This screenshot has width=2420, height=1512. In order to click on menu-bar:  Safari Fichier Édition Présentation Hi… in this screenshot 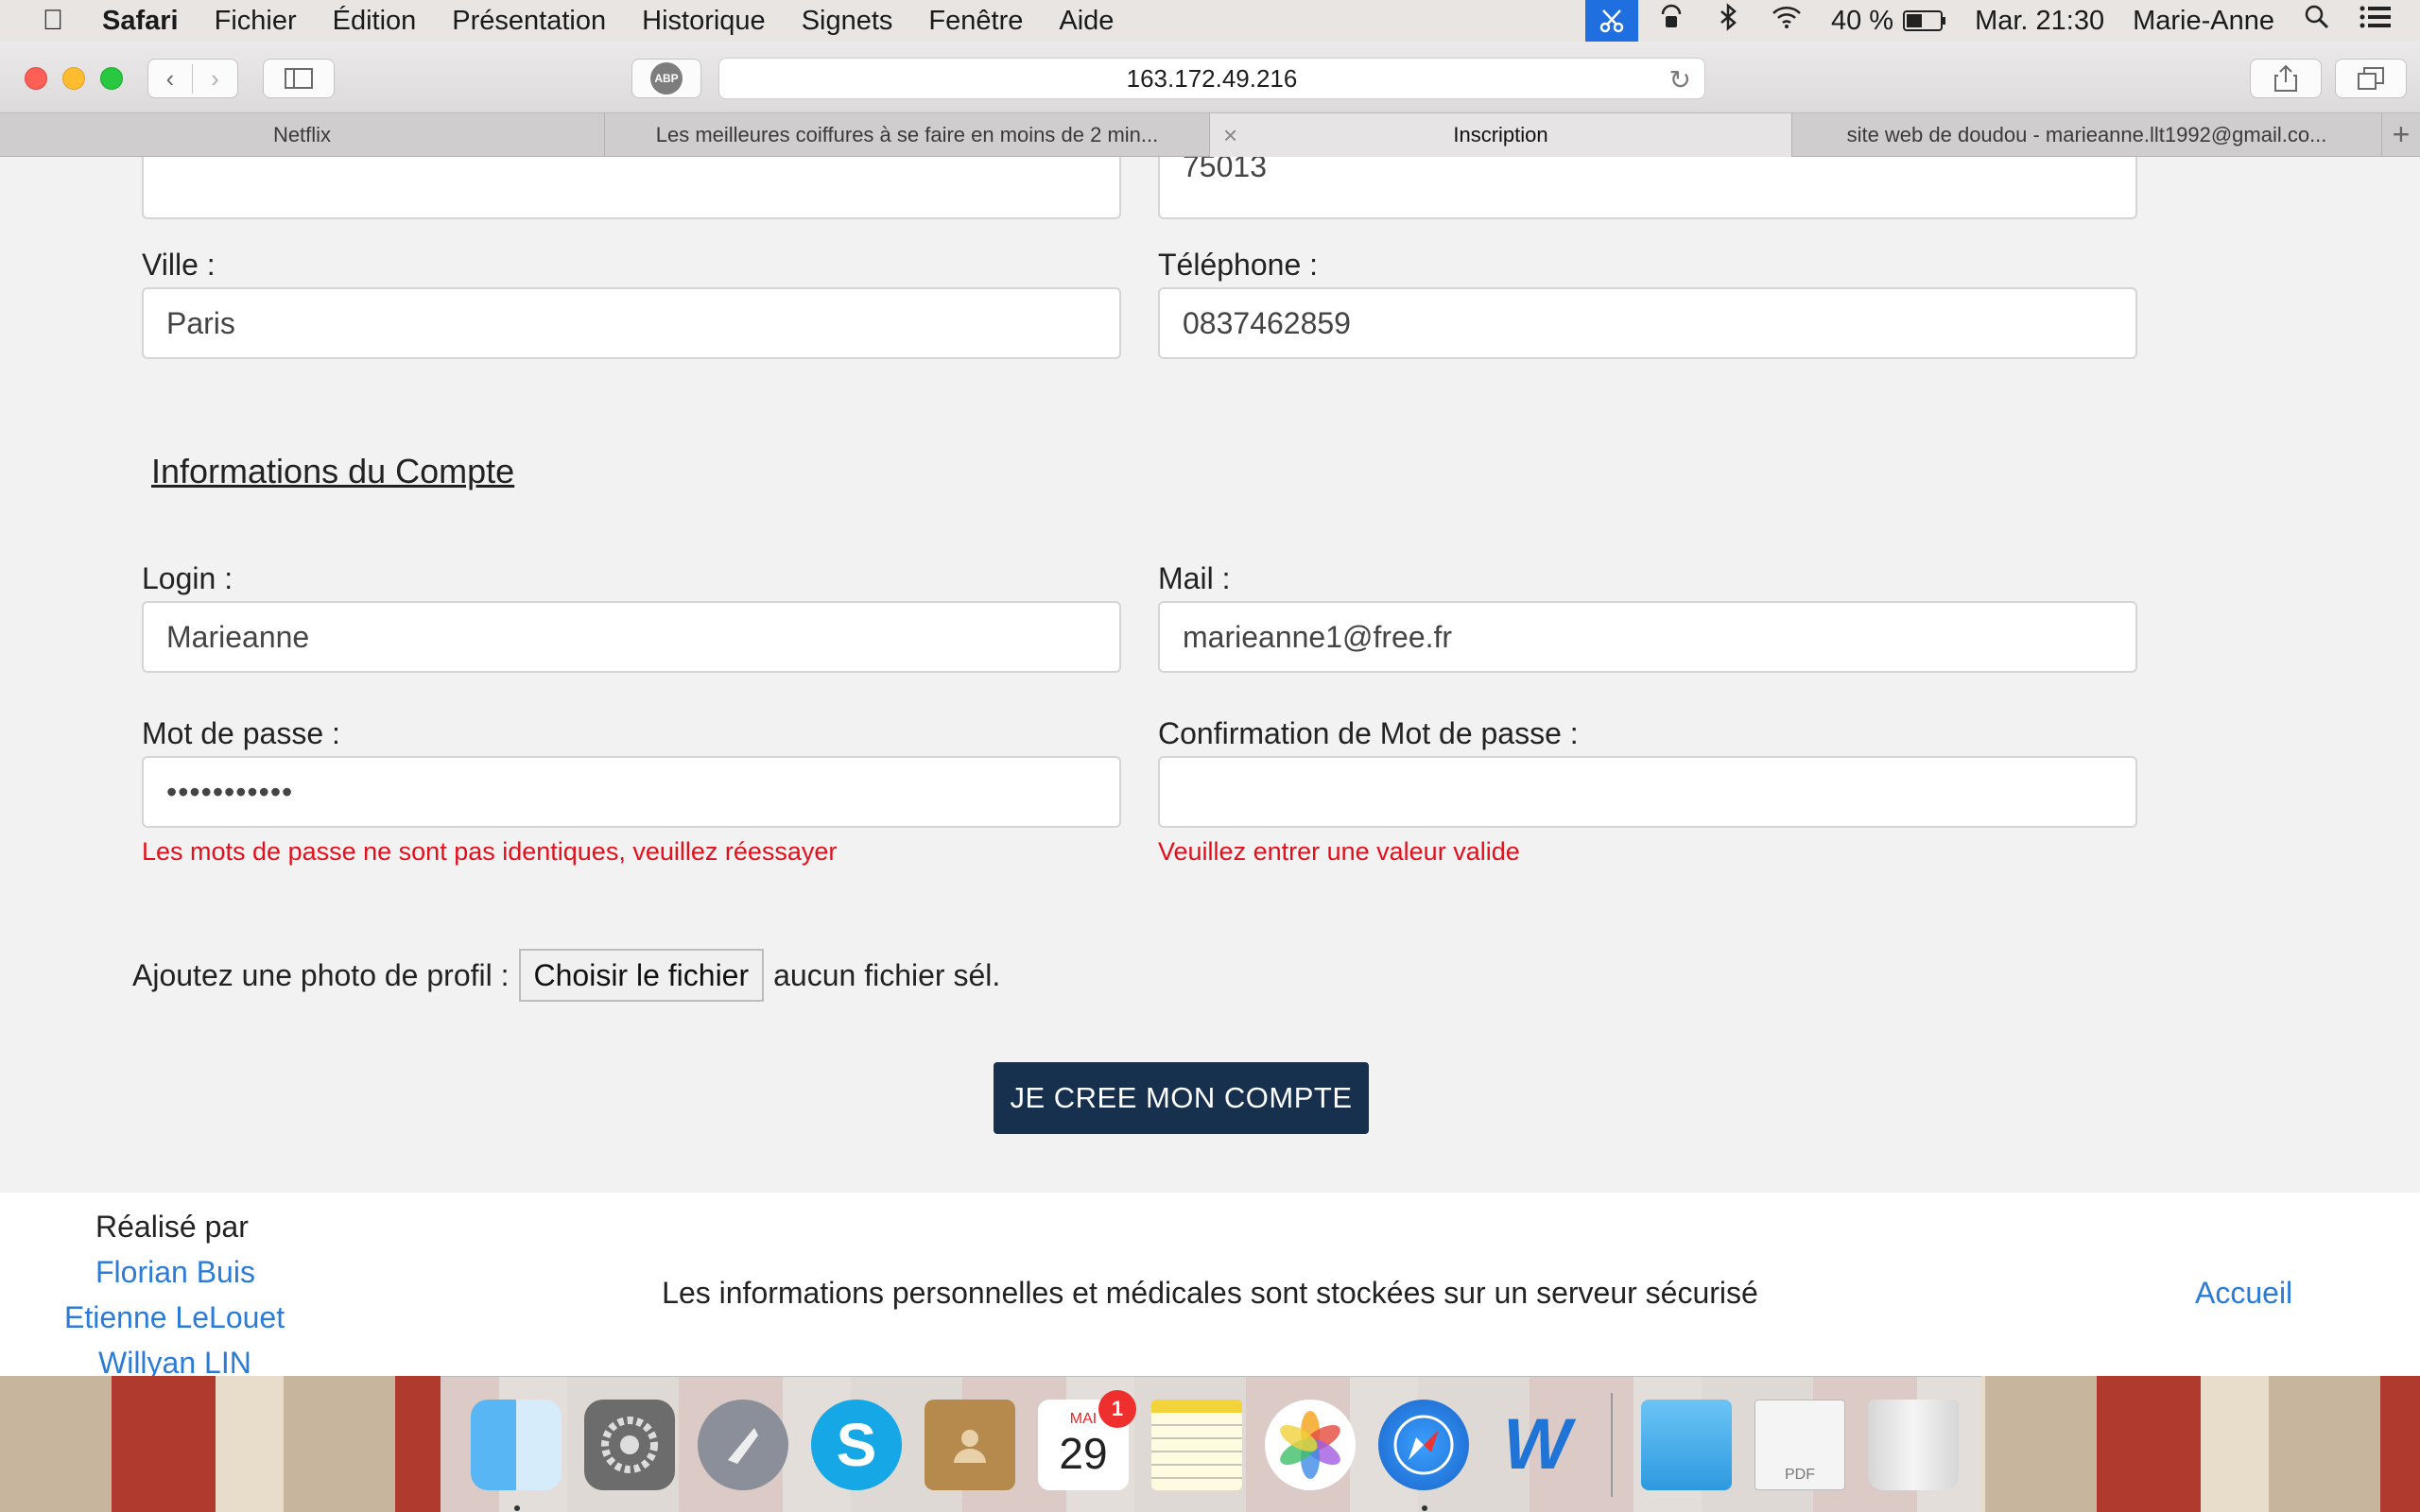, I will do `click(1210, 21)`.